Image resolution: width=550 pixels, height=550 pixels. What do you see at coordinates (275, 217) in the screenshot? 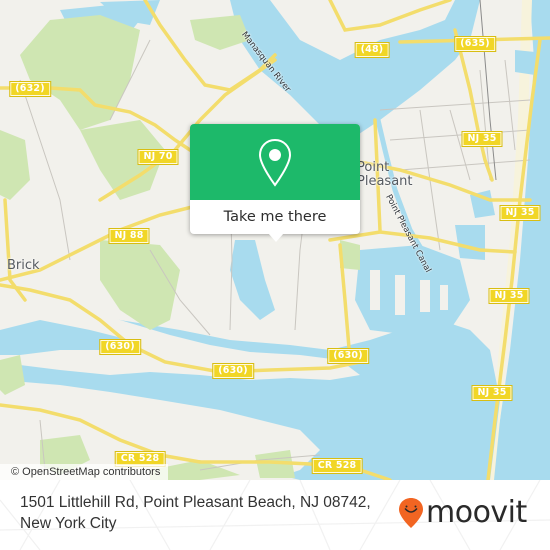
I see `take-me-there-button: Take me there` at bounding box center [275, 217].